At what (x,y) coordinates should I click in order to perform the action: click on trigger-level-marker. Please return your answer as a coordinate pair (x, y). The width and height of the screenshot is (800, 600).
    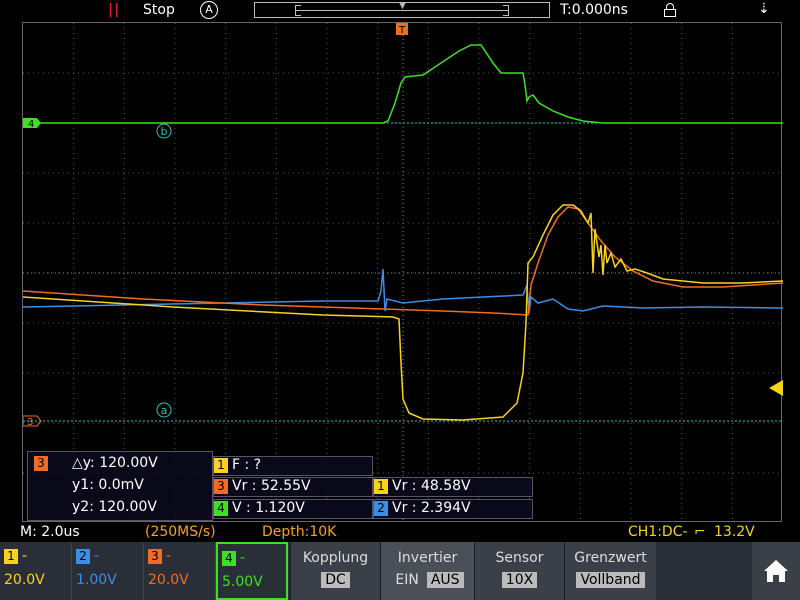
    Looking at the image, I should click on (776, 388).